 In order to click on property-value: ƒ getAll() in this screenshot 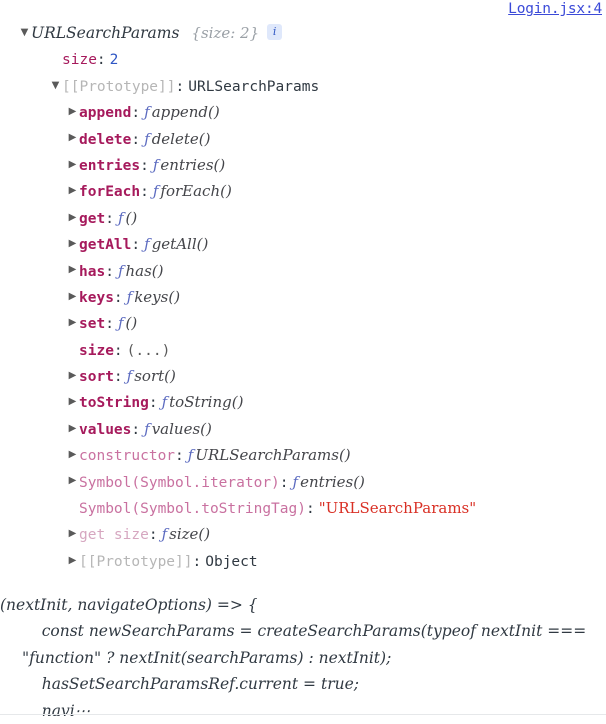, I will do `click(176, 244)`.